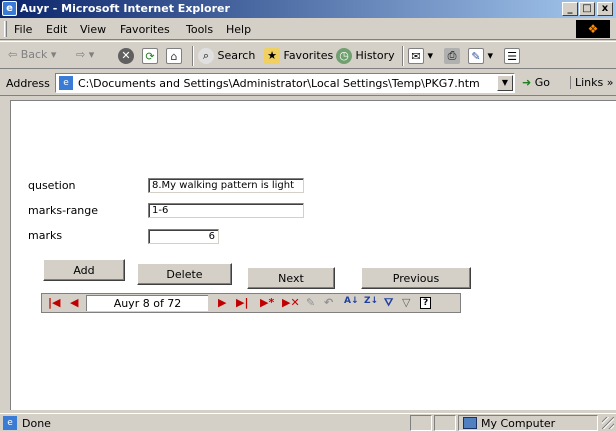  Describe the element at coordinates (23, 29) in the screenshot. I see `menu-file: File` at that location.